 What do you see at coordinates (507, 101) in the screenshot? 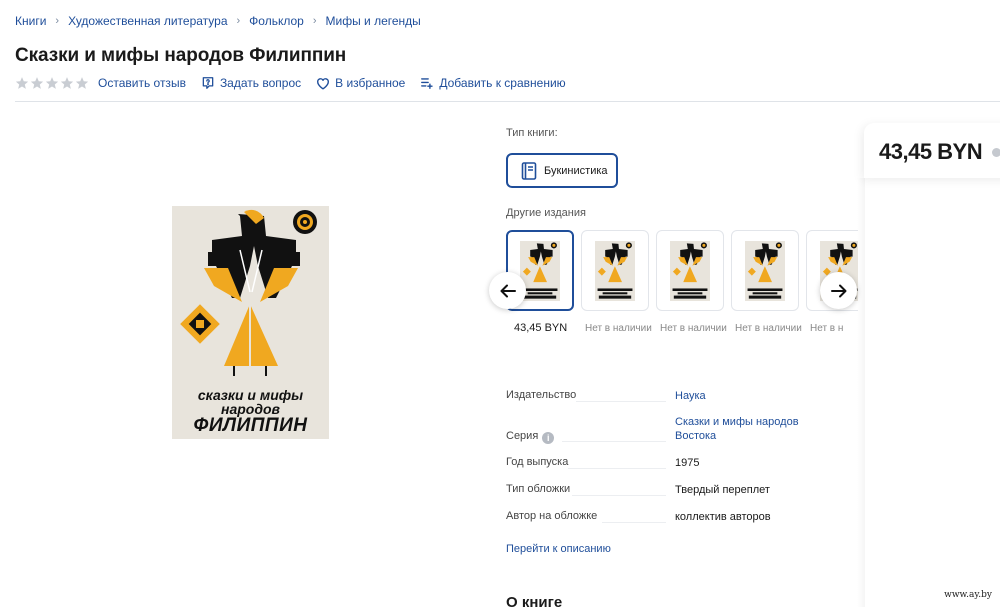
I see `divider` at bounding box center [507, 101].